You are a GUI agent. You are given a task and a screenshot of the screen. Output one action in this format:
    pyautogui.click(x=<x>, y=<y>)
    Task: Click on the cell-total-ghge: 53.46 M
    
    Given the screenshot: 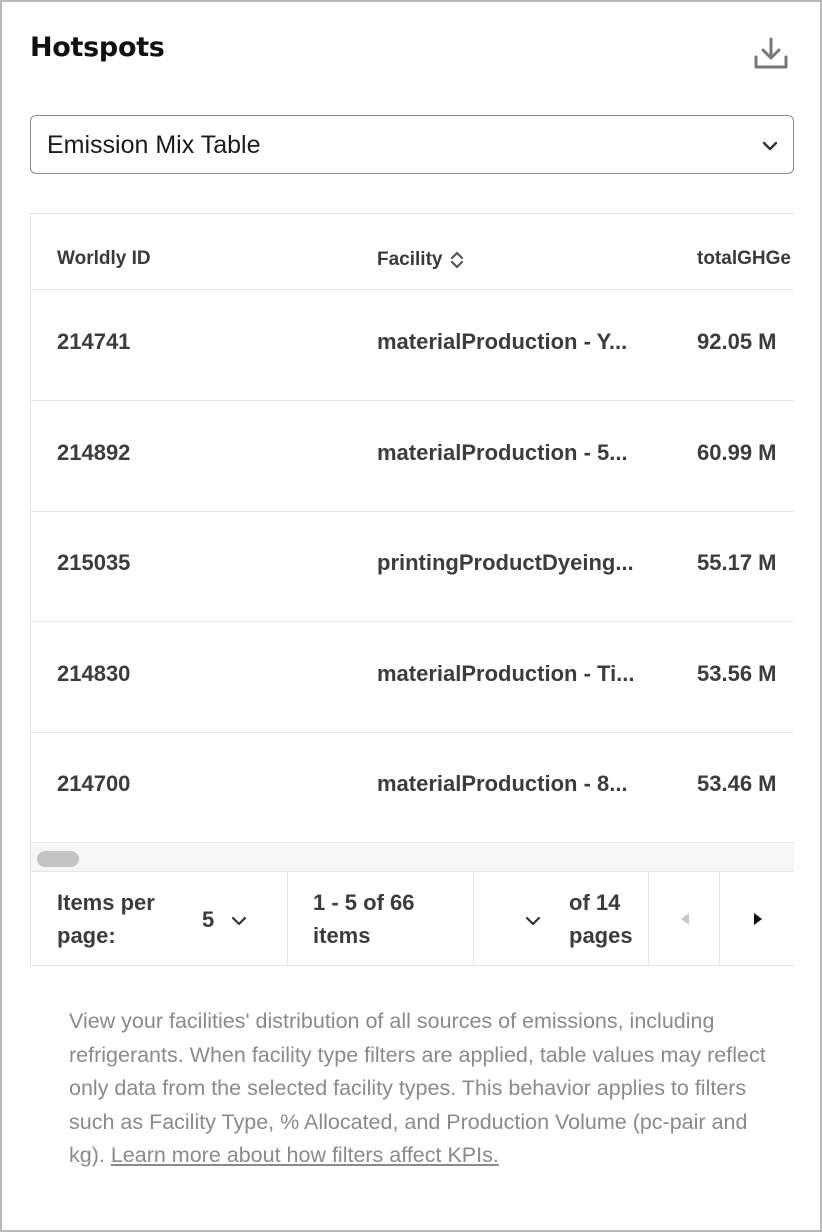 What is the action you would take?
    pyautogui.click(x=737, y=783)
    